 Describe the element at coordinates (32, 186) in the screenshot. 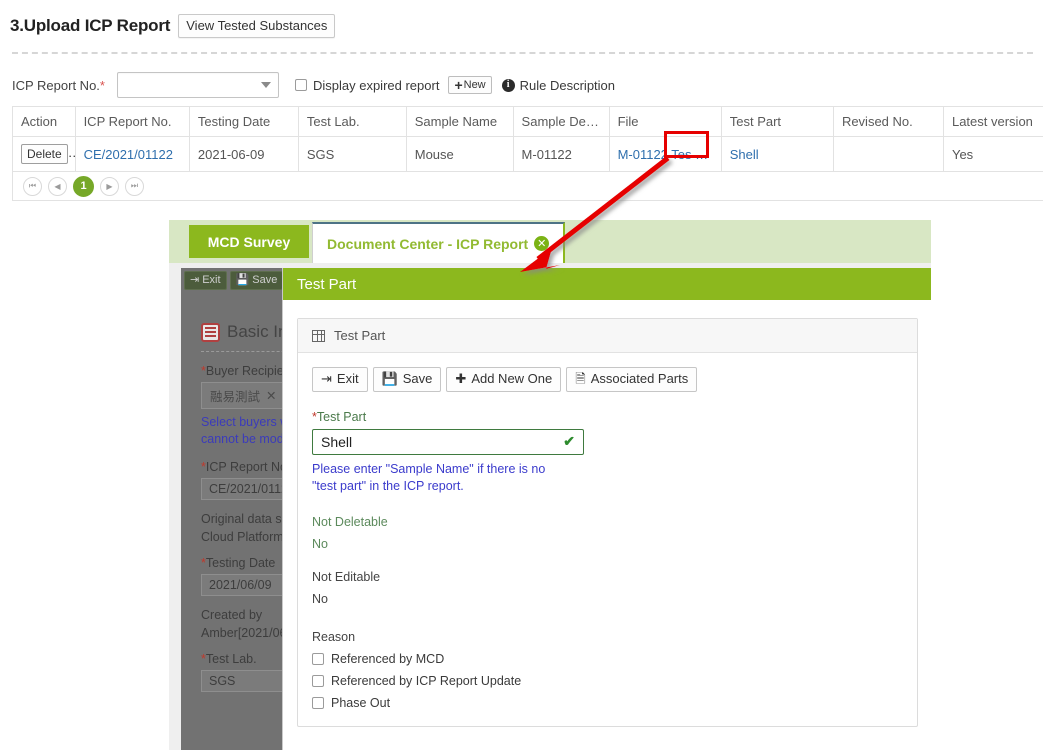

I see `pager-first-button: ⏮` at that location.